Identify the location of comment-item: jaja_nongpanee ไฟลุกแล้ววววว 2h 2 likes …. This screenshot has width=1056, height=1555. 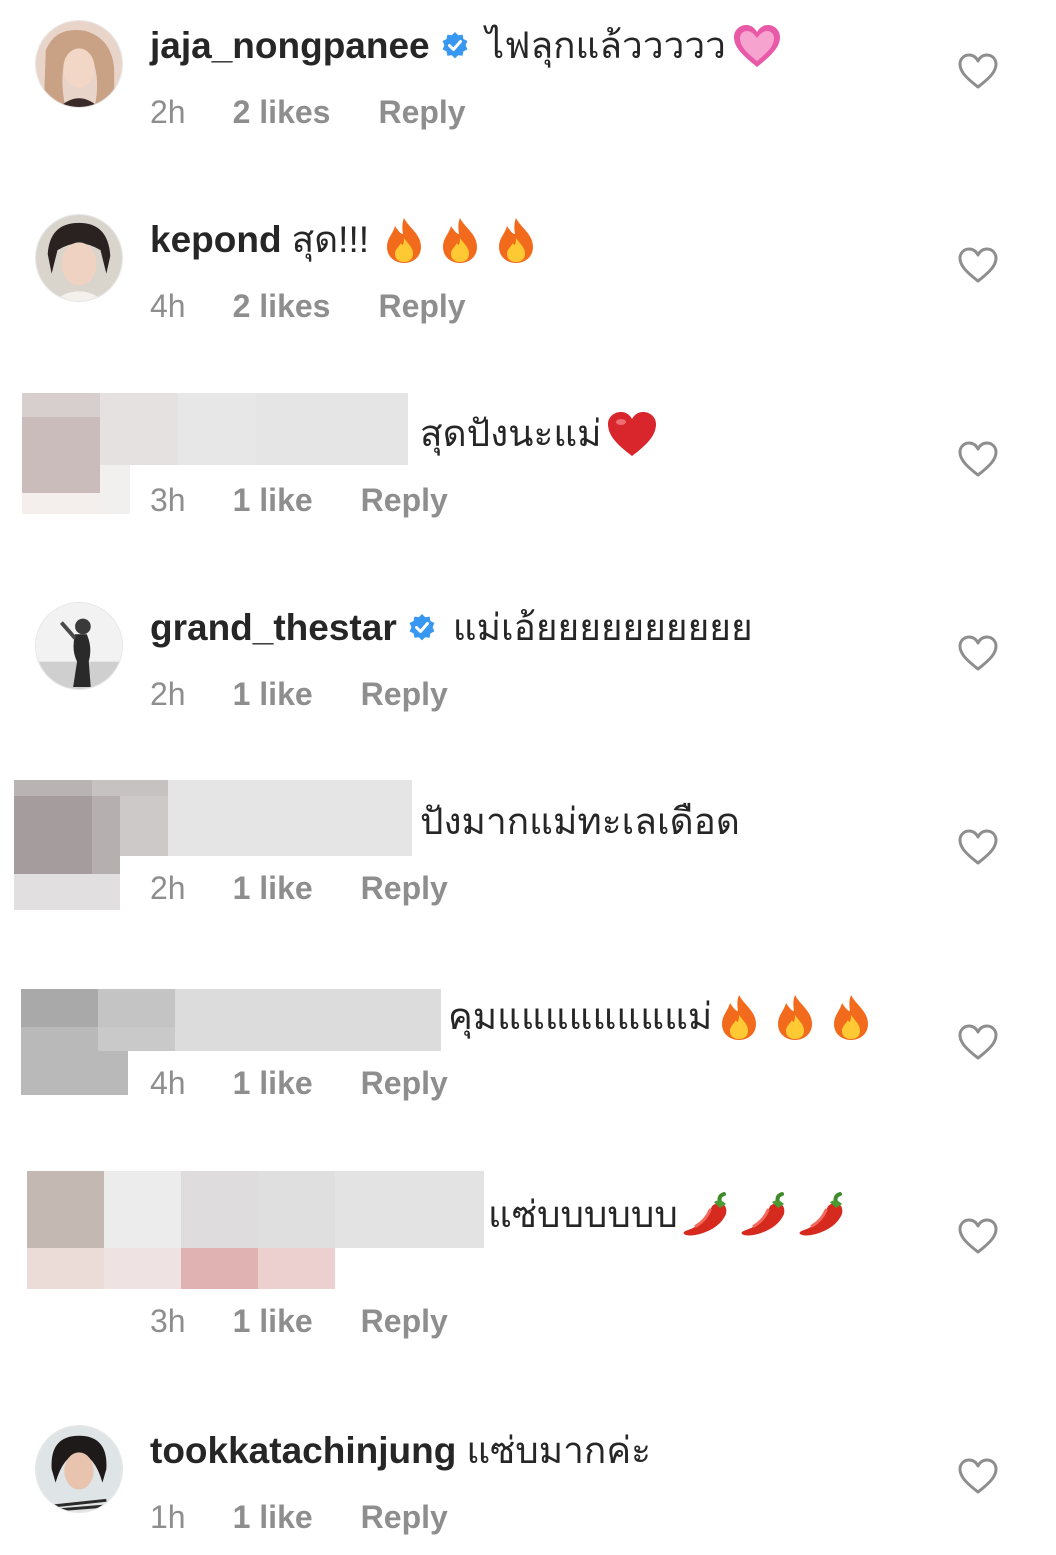
(528, 75).